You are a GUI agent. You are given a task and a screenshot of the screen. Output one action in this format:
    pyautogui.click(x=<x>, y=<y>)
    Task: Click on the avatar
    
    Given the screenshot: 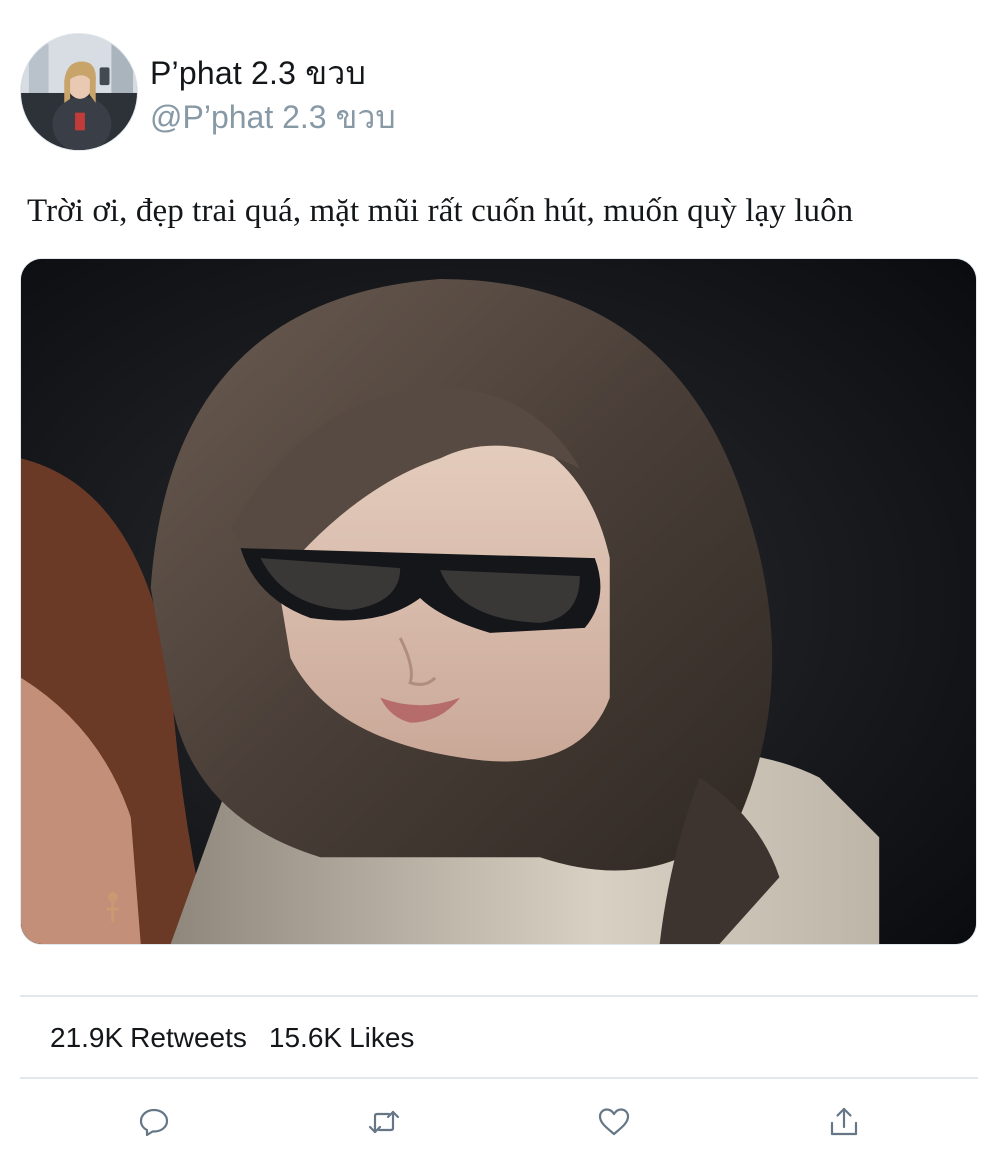 What is the action you would take?
    pyautogui.click(x=79, y=92)
    